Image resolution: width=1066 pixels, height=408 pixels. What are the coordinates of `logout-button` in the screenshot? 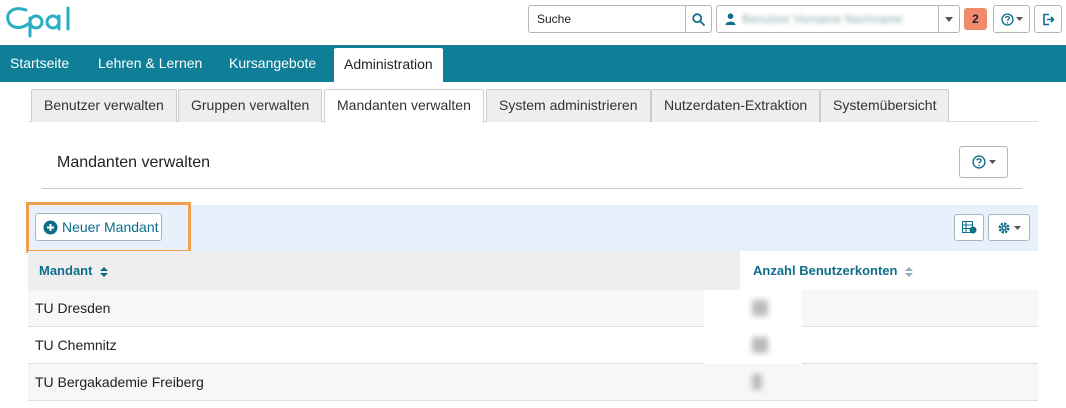 It's located at (1048, 19).